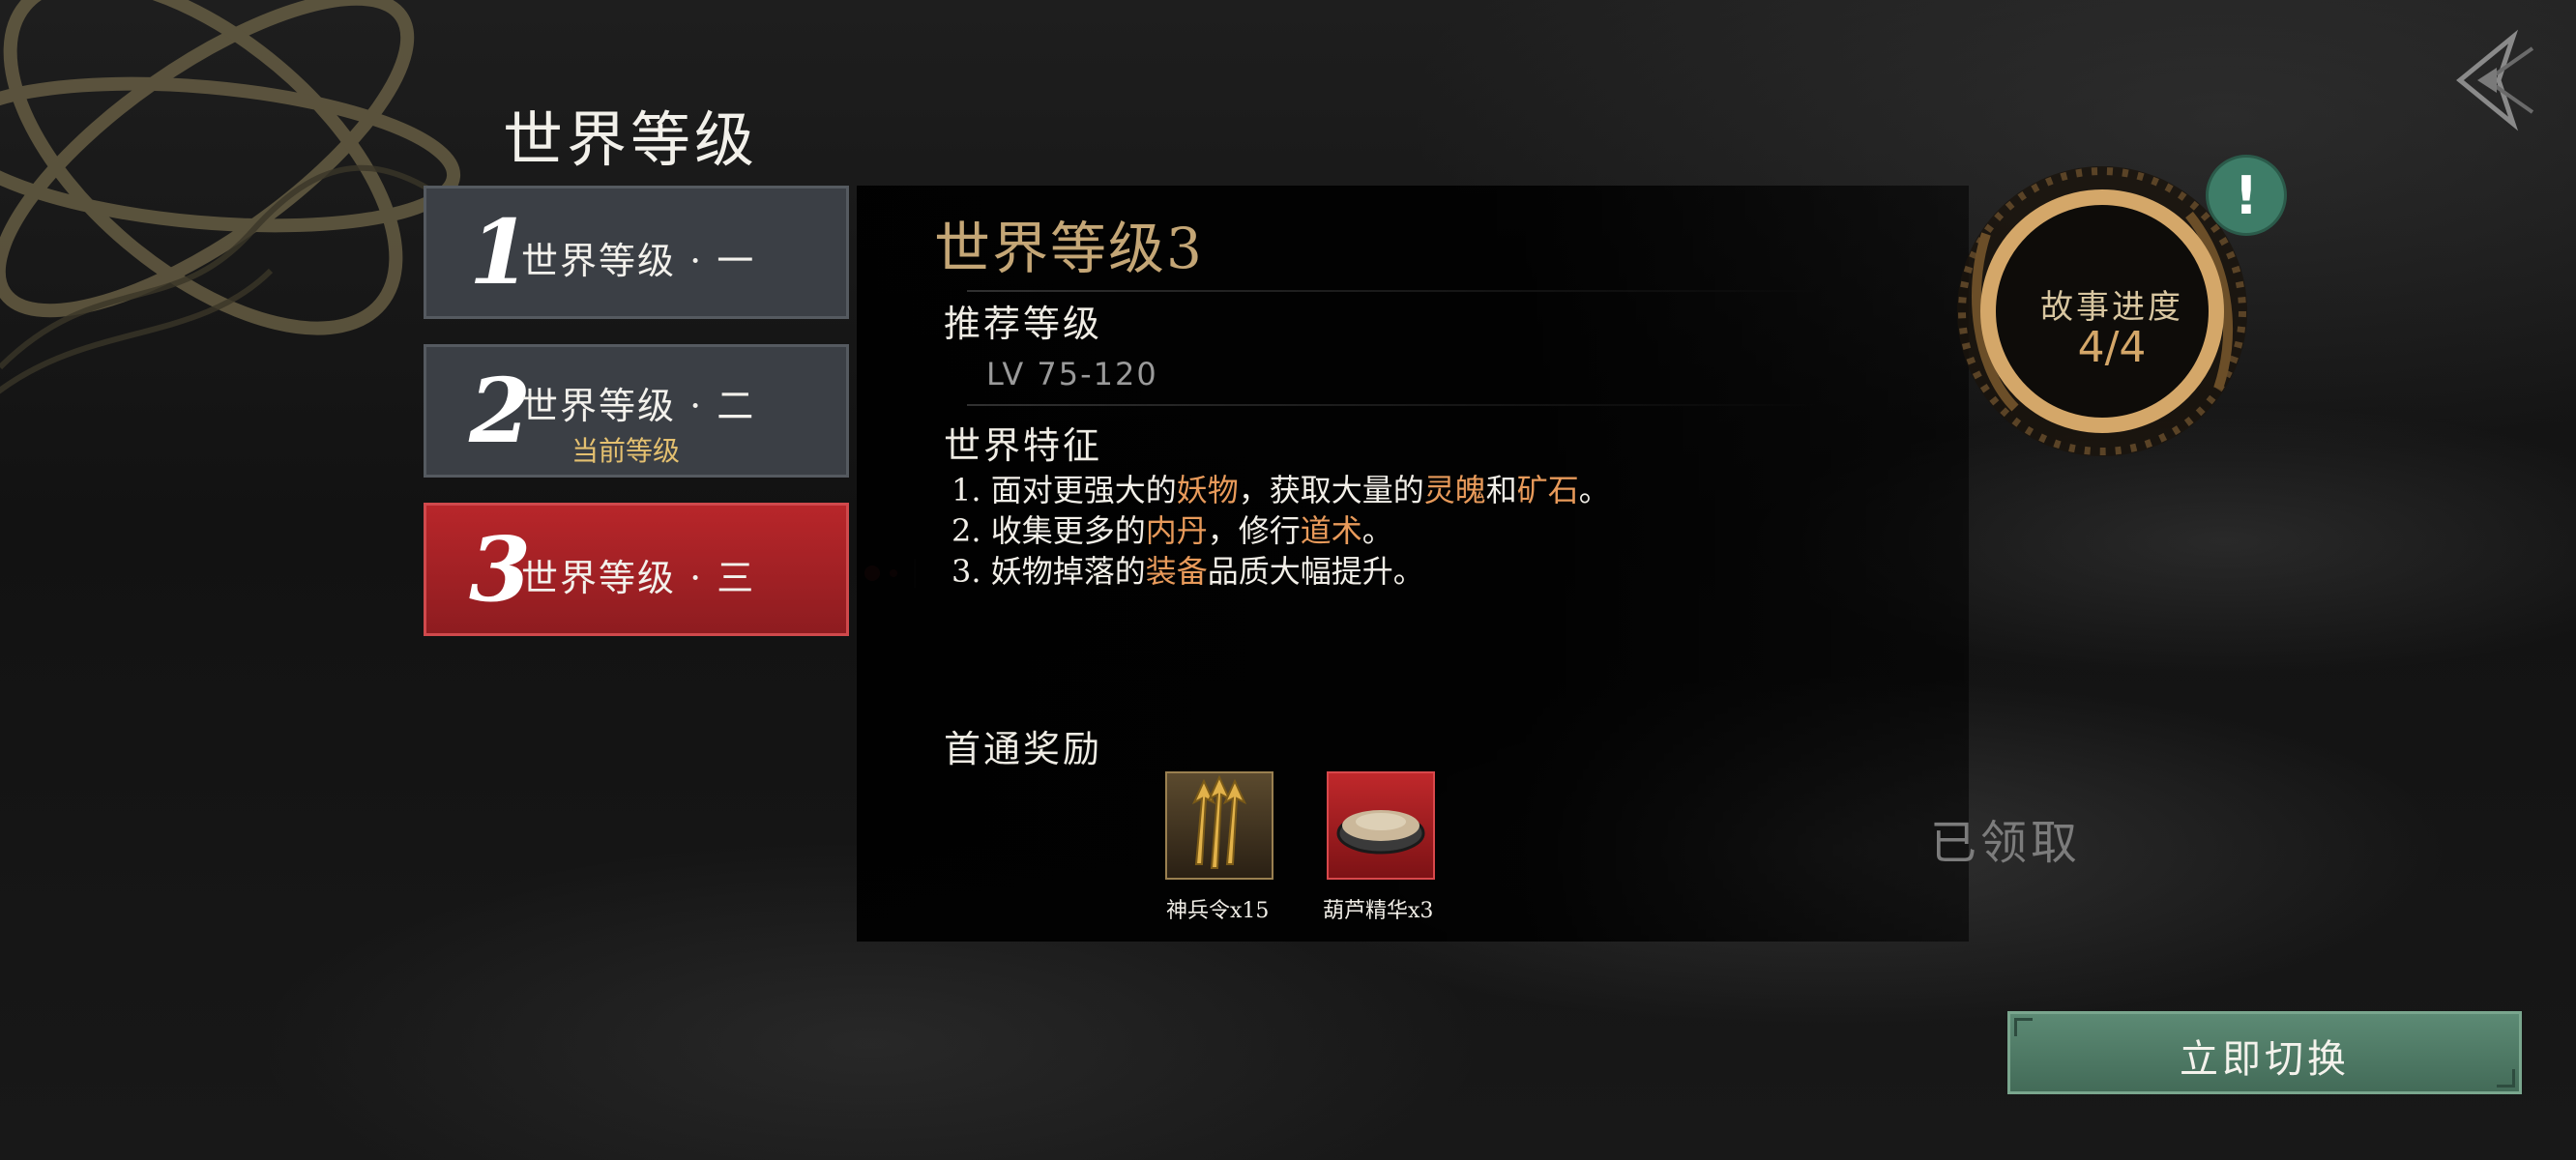  Describe the element at coordinates (2006, 843) in the screenshot. I see `claimed-status: 已领取` at that location.